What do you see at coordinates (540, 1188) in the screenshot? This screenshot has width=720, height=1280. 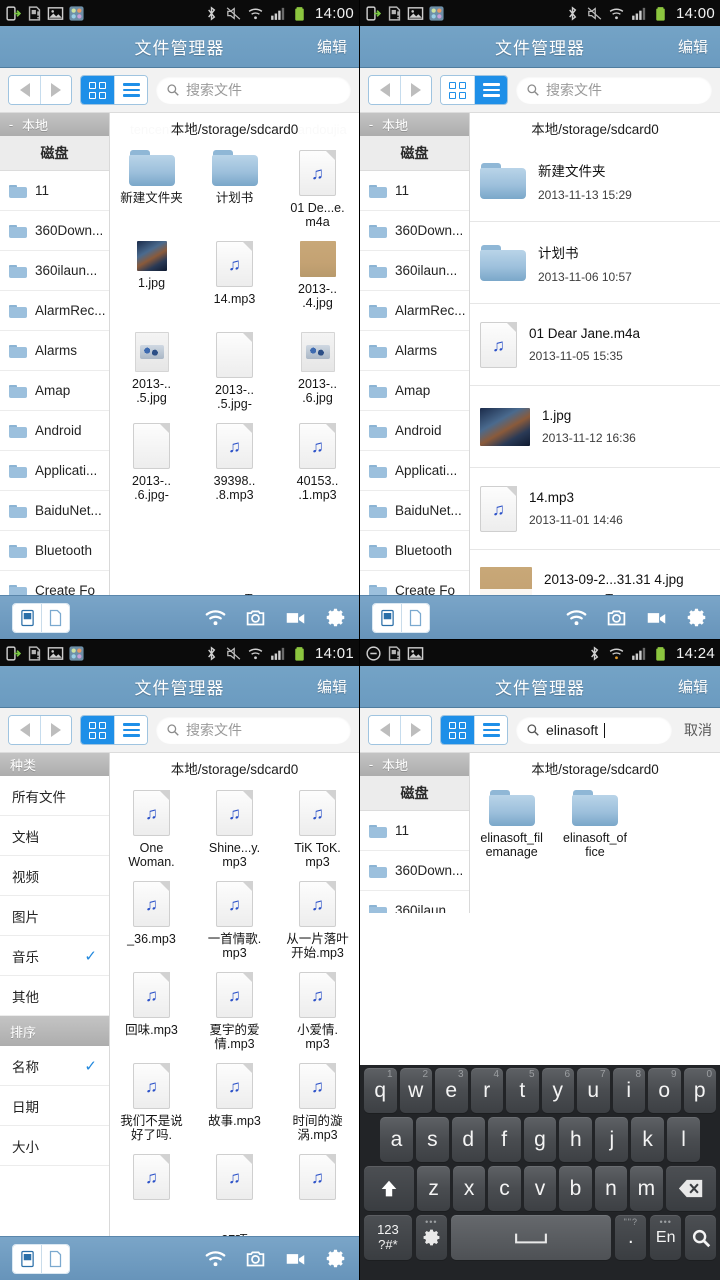 I see `key-v: v` at bounding box center [540, 1188].